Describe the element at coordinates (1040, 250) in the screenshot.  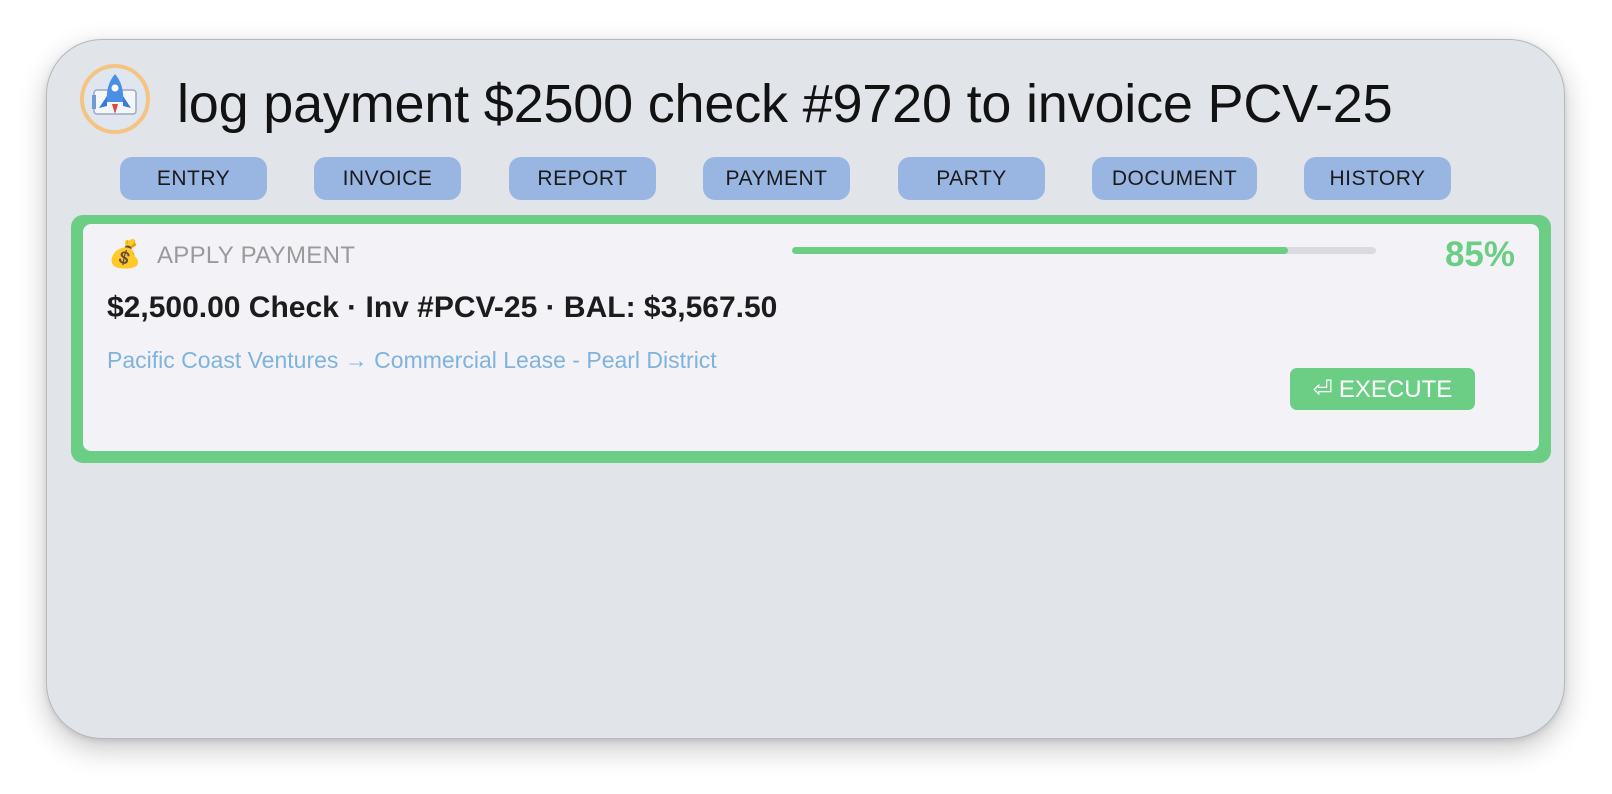
I see `confidence-bar-fill` at that location.